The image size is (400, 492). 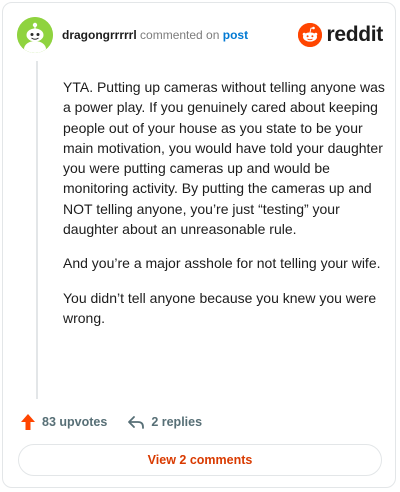 What do you see at coordinates (200, 460) in the screenshot?
I see `view-comments-button: View 2 comments` at bounding box center [200, 460].